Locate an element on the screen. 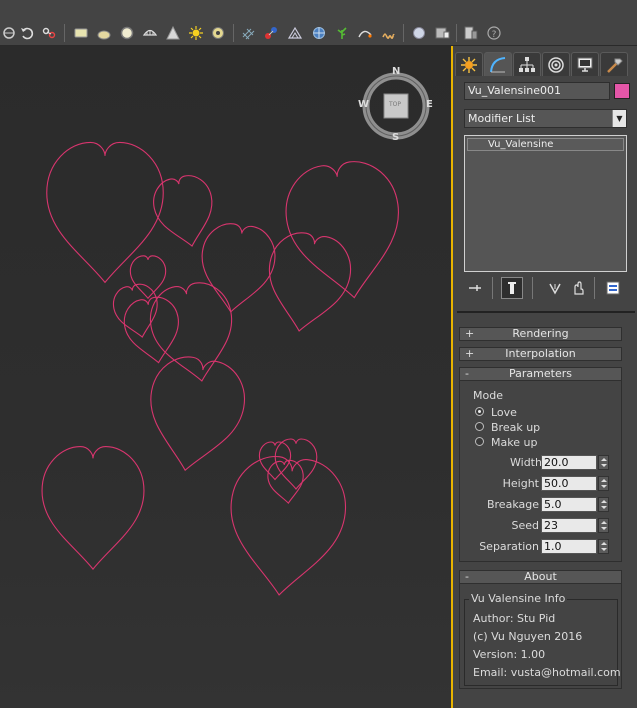 The width and height of the screenshot is (637, 708). rollout-rendering: + Rendering is located at coordinates (540, 334).